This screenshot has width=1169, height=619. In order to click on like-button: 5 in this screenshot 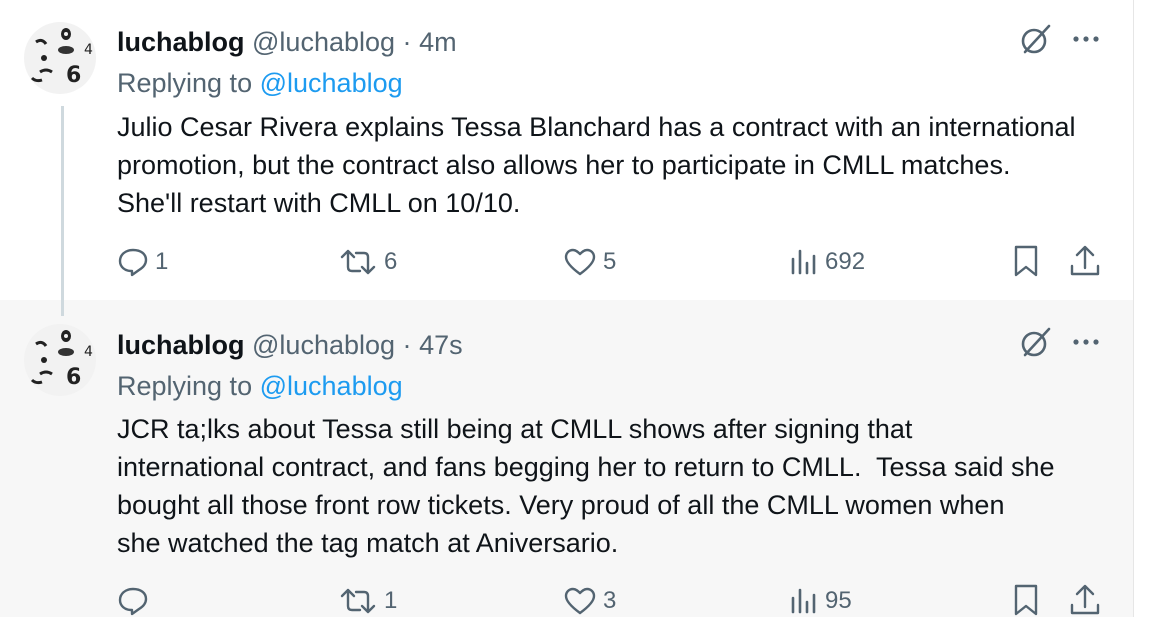, I will do `click(589, 262)`.